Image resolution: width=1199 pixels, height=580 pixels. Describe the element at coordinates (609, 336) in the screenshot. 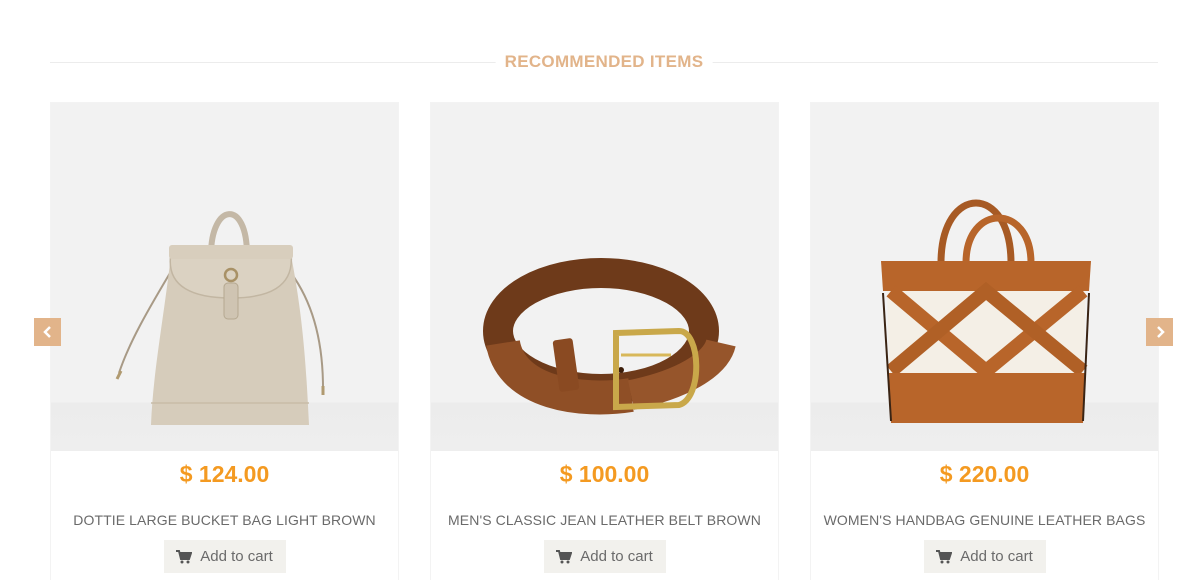

I see `belt-image` at that location.